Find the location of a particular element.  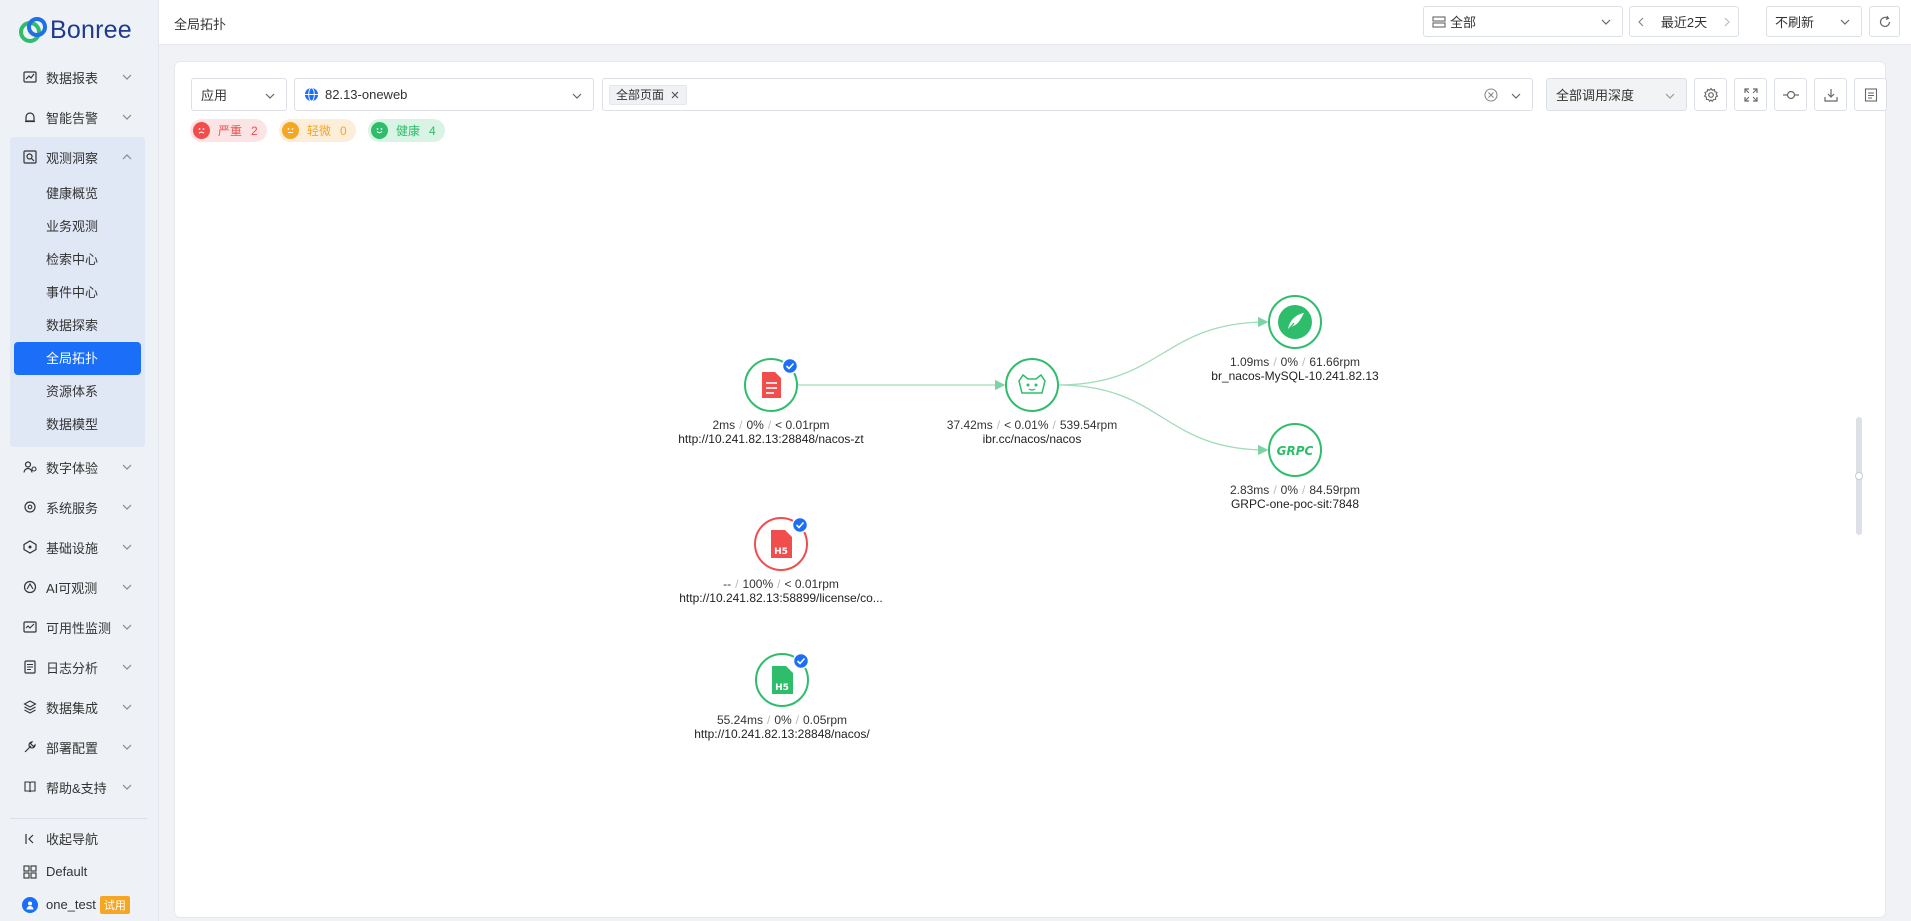

fullscreen-button is located at coordinates (1750, 94).